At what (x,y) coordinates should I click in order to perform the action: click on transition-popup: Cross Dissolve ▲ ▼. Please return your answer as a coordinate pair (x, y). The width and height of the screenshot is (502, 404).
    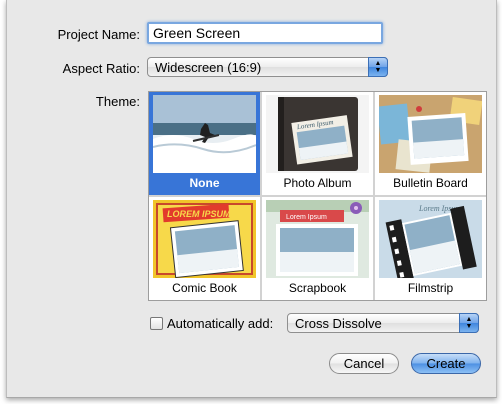
    Looking at the image, I should click on (383, 323).